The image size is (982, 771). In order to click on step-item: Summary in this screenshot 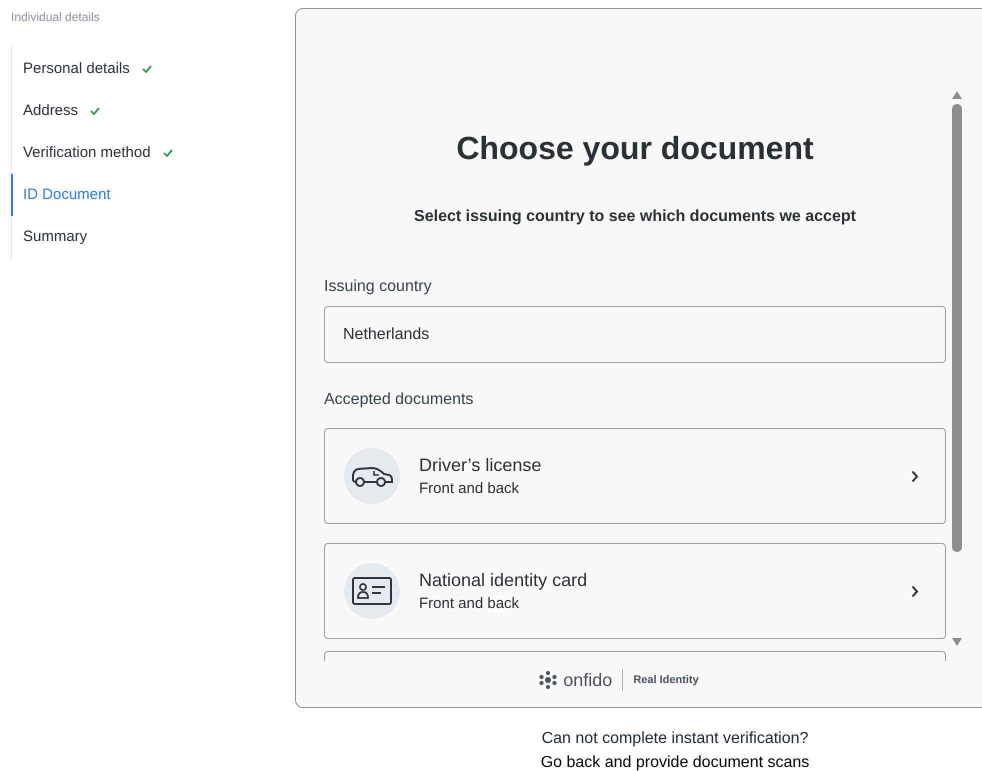, I will do `click(153, 237)`.